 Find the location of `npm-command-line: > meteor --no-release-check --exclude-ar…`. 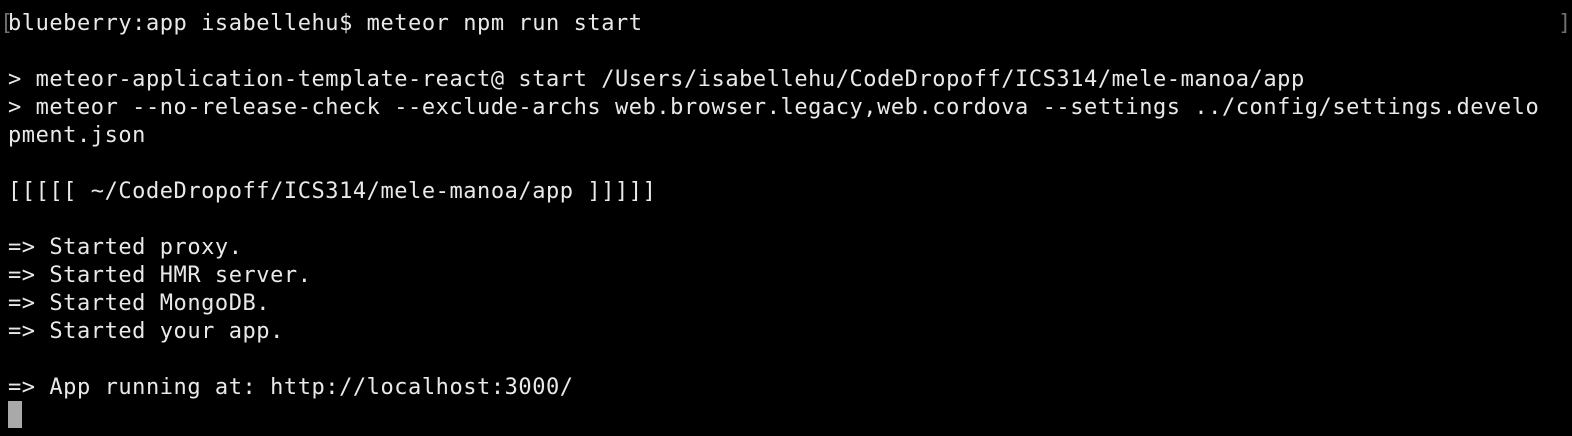

npm-command-line: > meteor --no-release-check --exclude-ar… is located at coordinates (774, 107).